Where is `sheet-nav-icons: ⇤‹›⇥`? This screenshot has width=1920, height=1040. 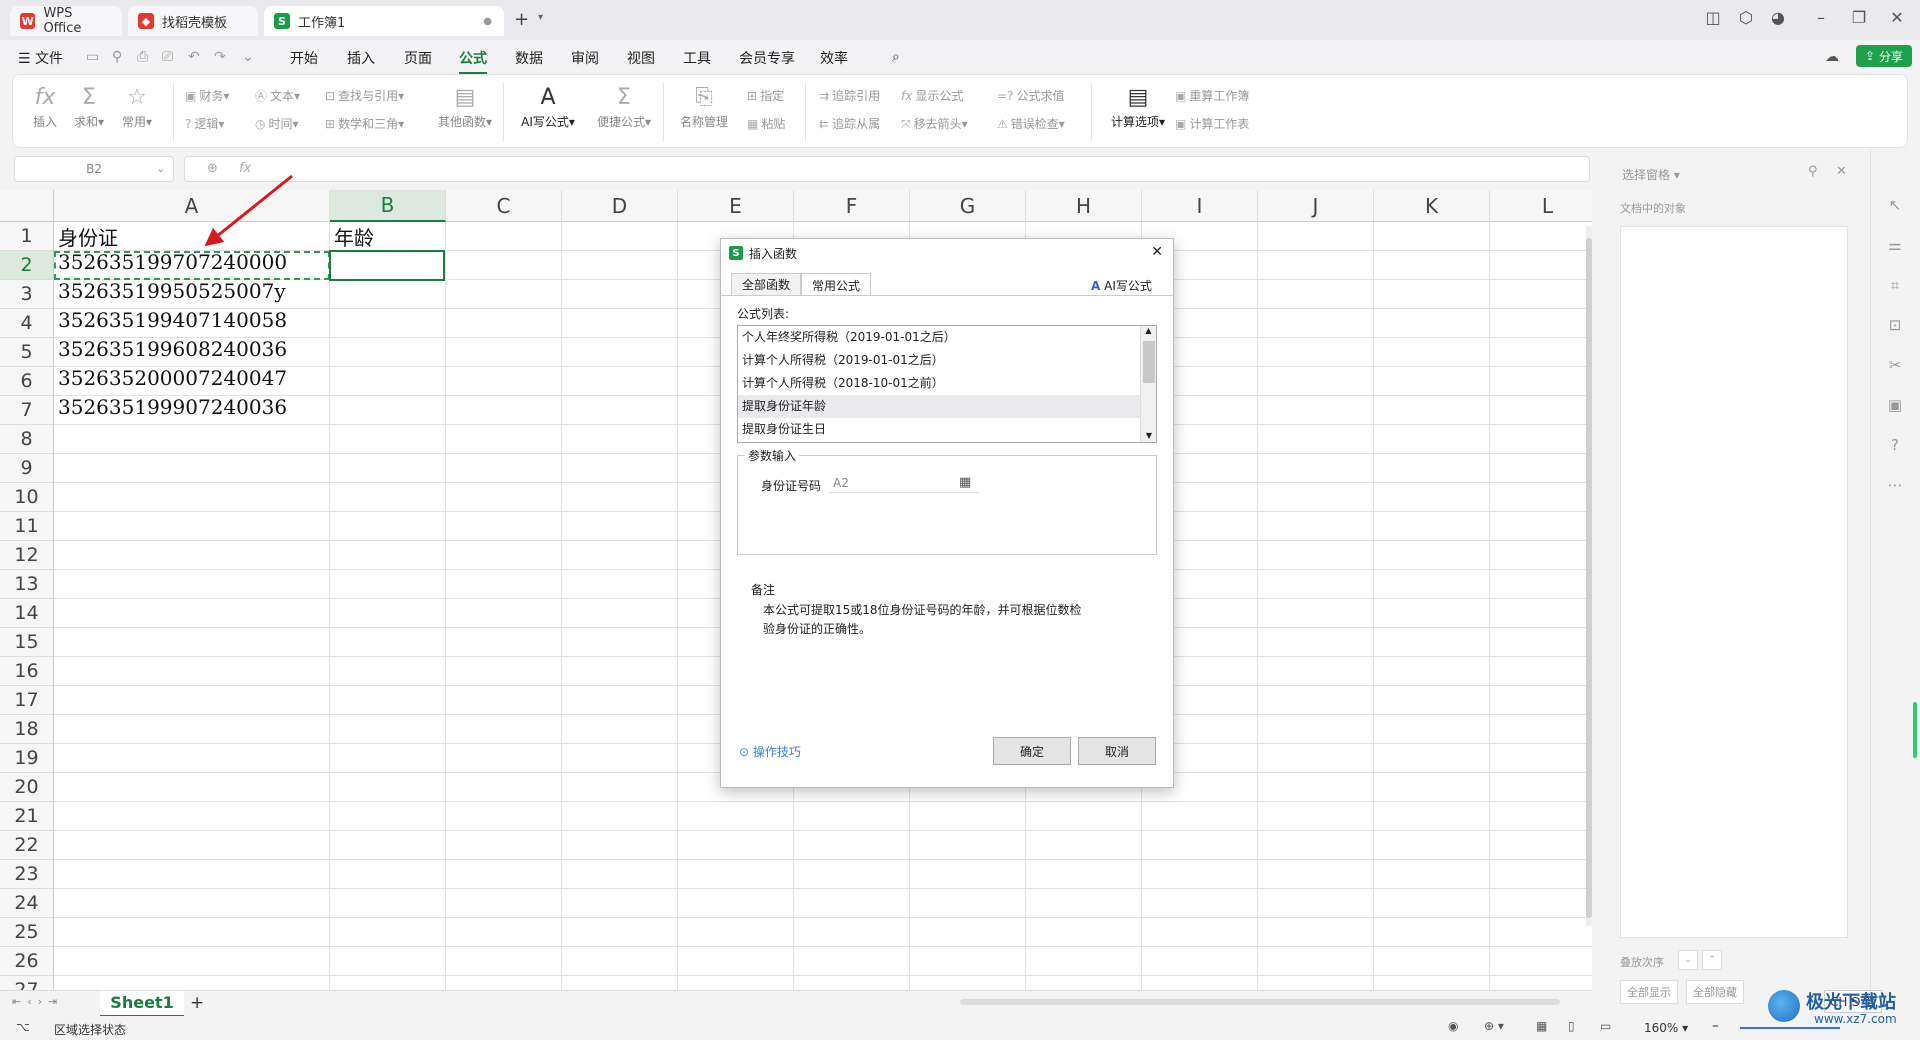
sheet-nav-icons: ⇤‹›⇥ is located at coordinates (37, 1001).